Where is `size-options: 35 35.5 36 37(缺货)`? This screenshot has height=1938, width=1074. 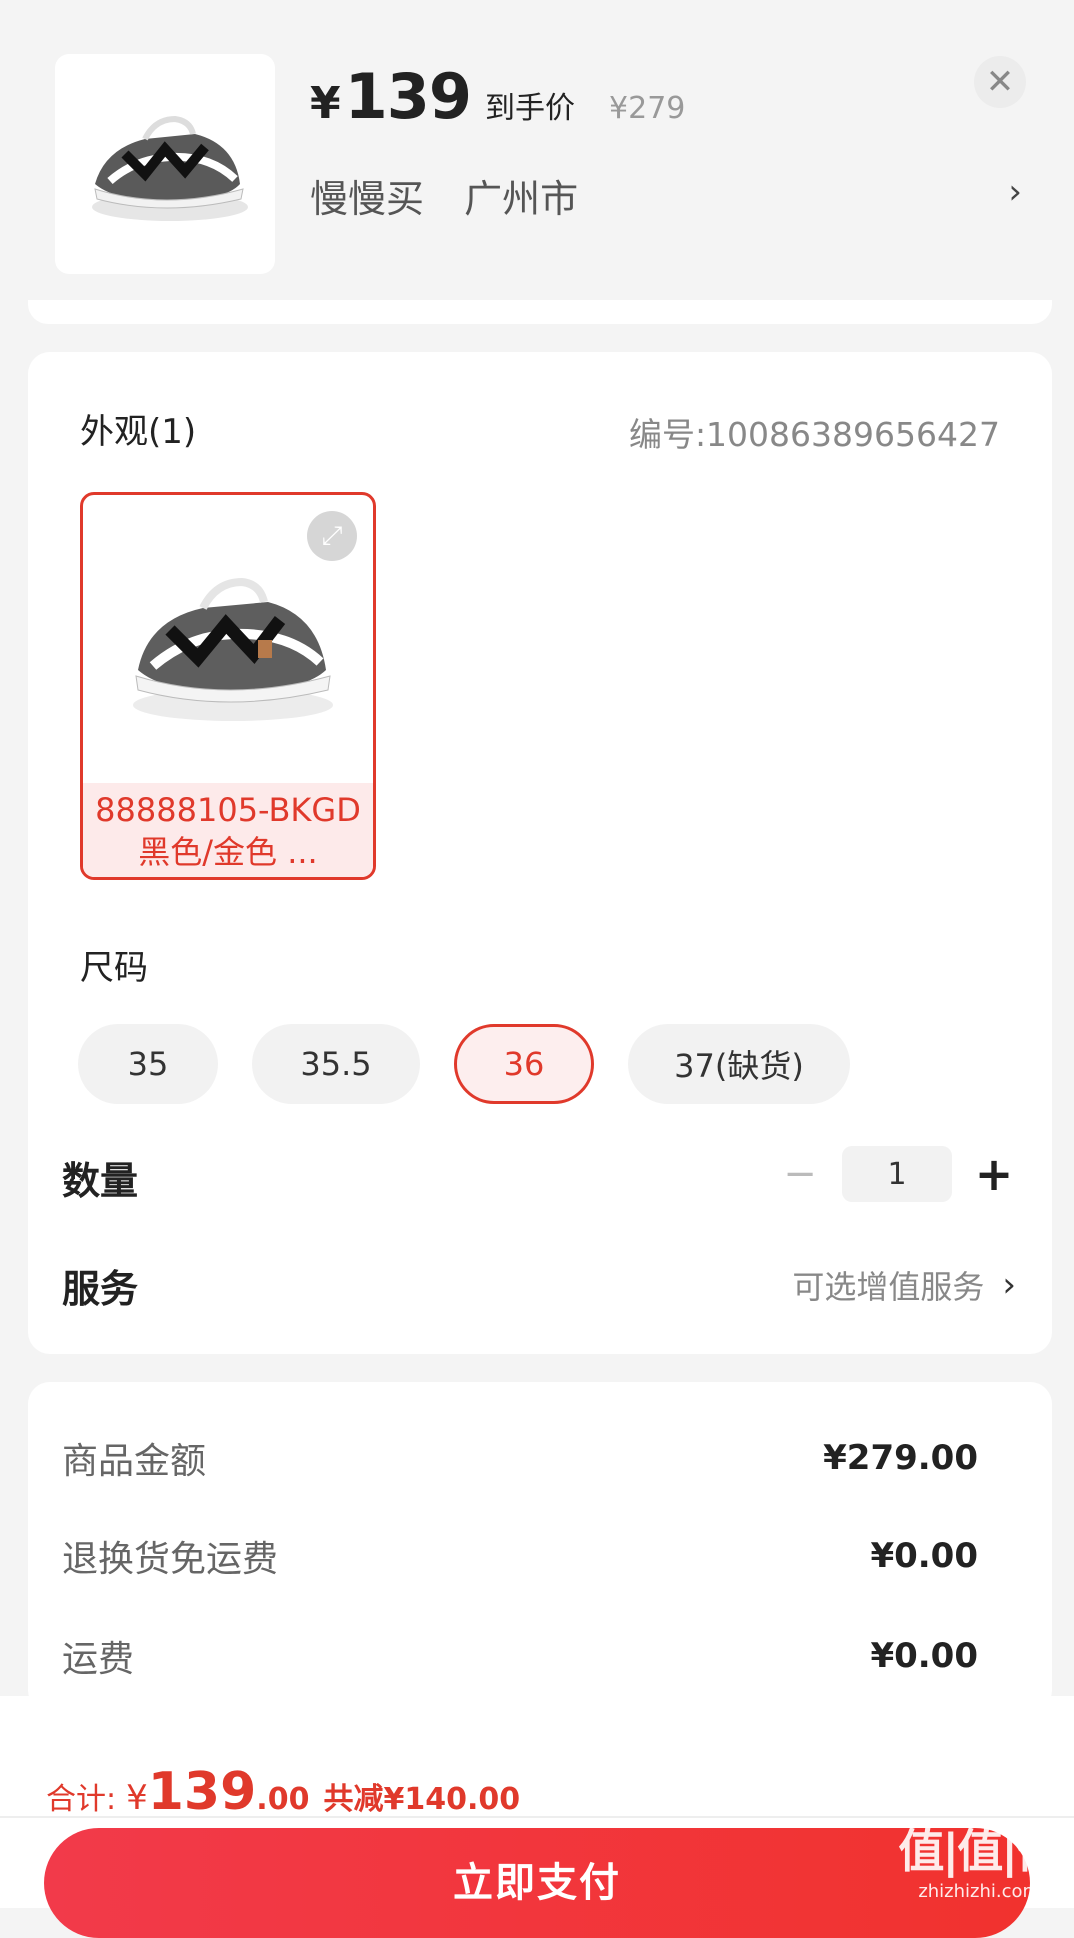 size-options: 35 35.5 36 37(缺货) is located at coordinates (464, 1064).